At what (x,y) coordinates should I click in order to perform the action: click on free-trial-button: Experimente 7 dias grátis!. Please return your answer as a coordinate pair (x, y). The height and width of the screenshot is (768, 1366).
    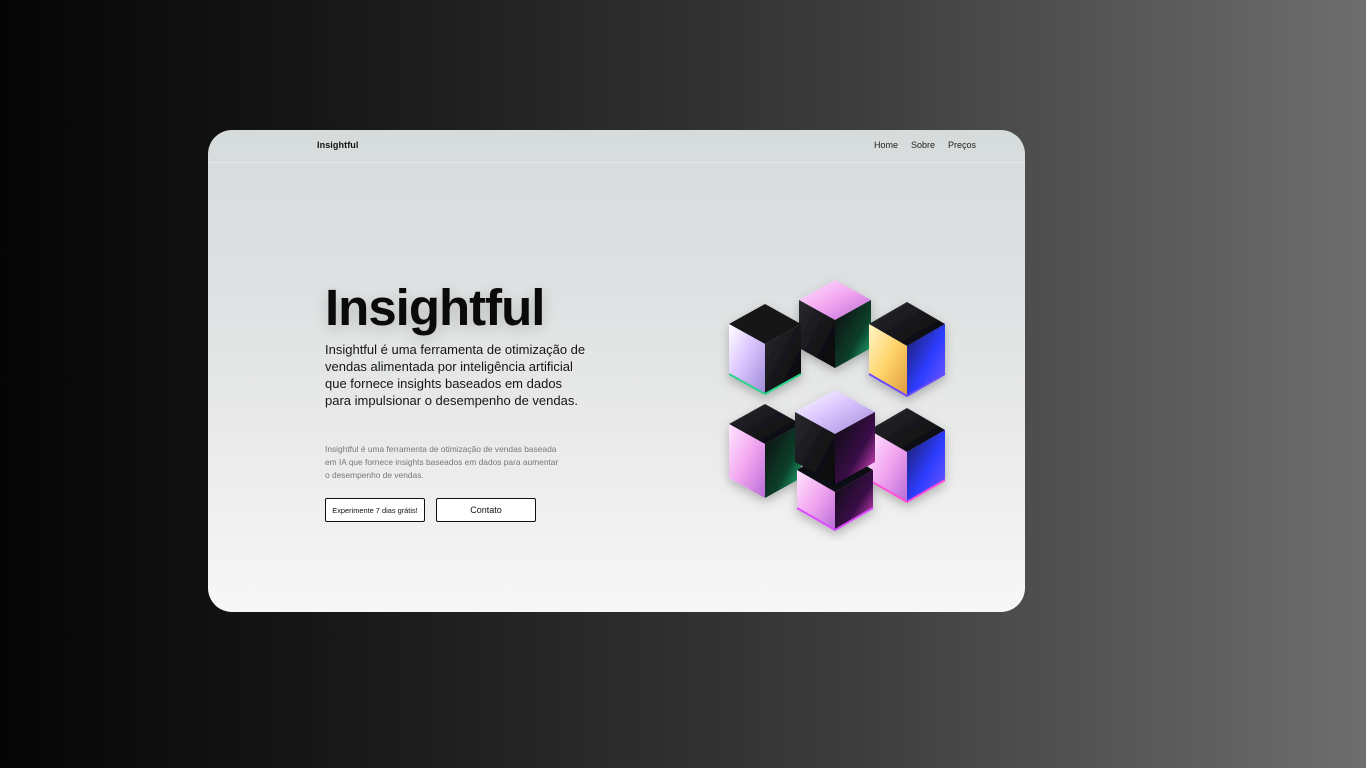
    Looking at the image, I should click on (375, 510).